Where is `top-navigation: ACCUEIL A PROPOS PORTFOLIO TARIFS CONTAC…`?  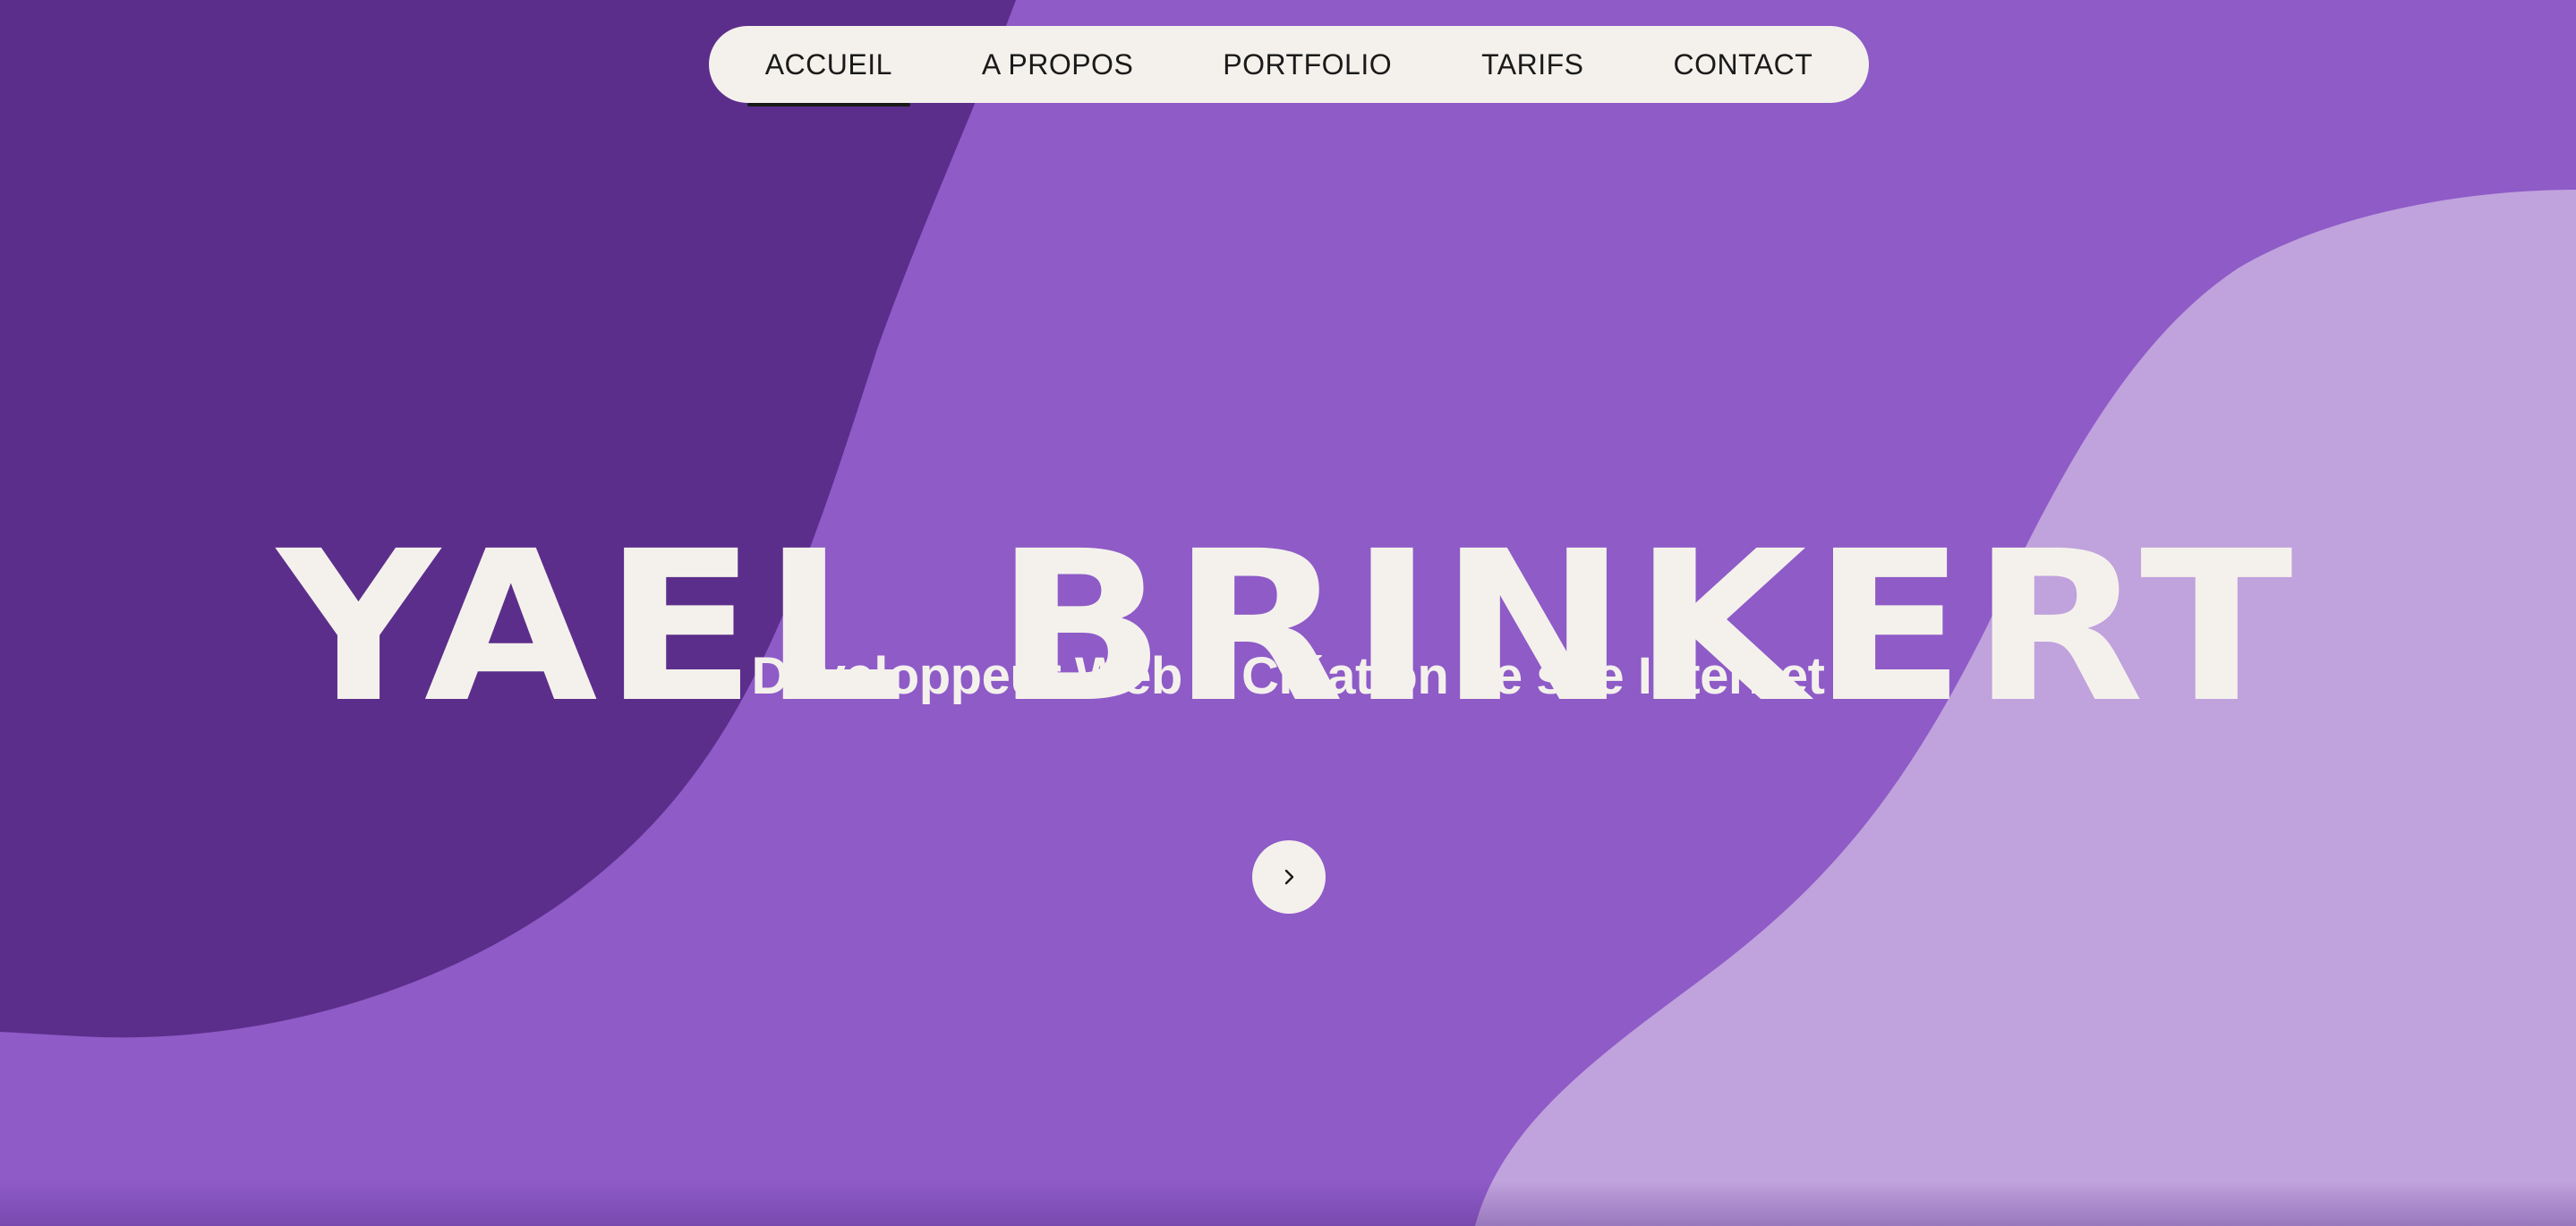
top-navigation: ACCUEIL A PROPOS PORTFOLIO TARIFS CONTAC… is located at coordinates (1289, 66).